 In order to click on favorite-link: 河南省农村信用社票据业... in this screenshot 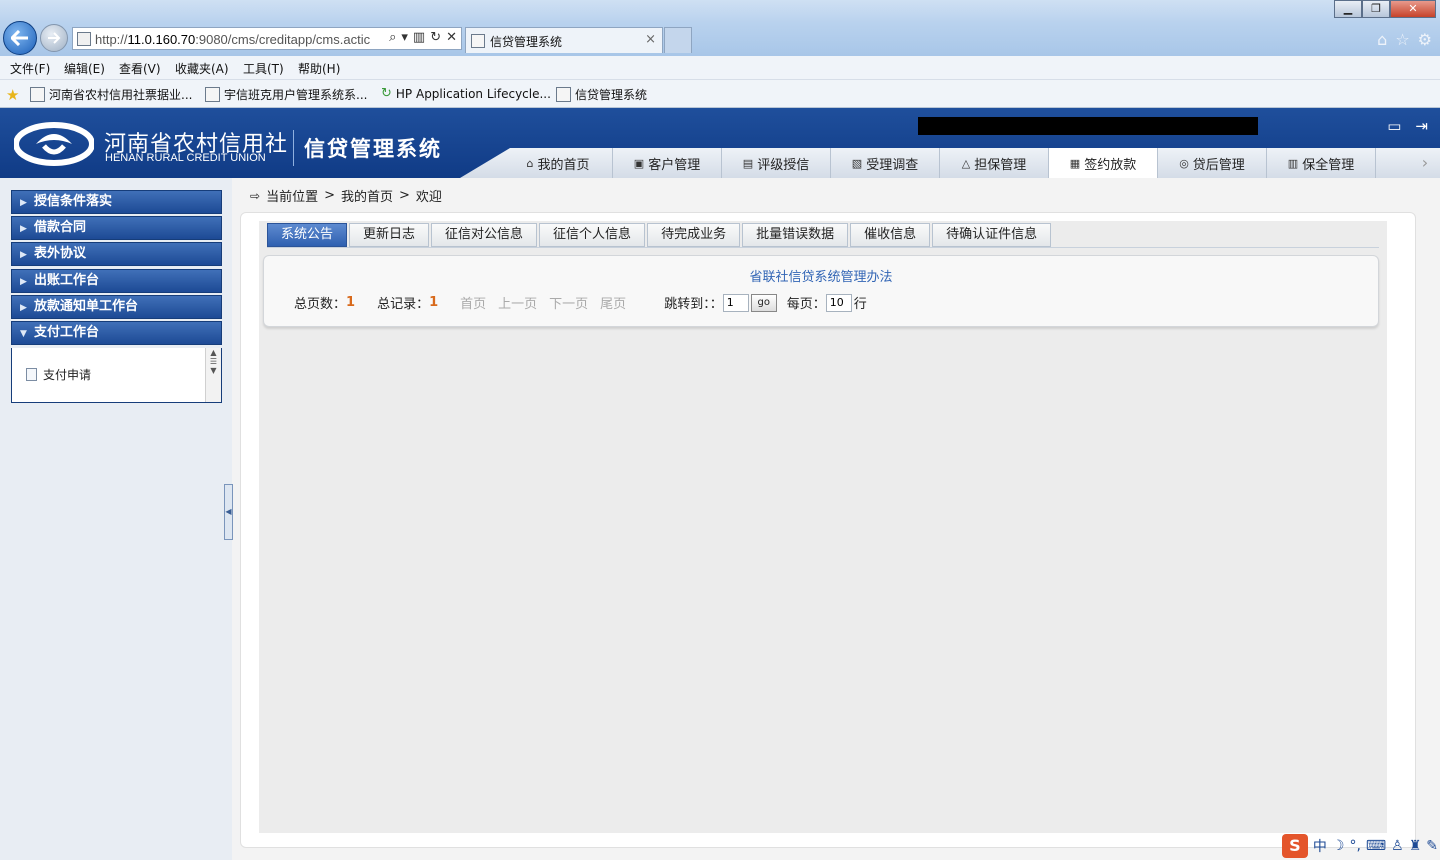, I will do `click(111, 94)`.